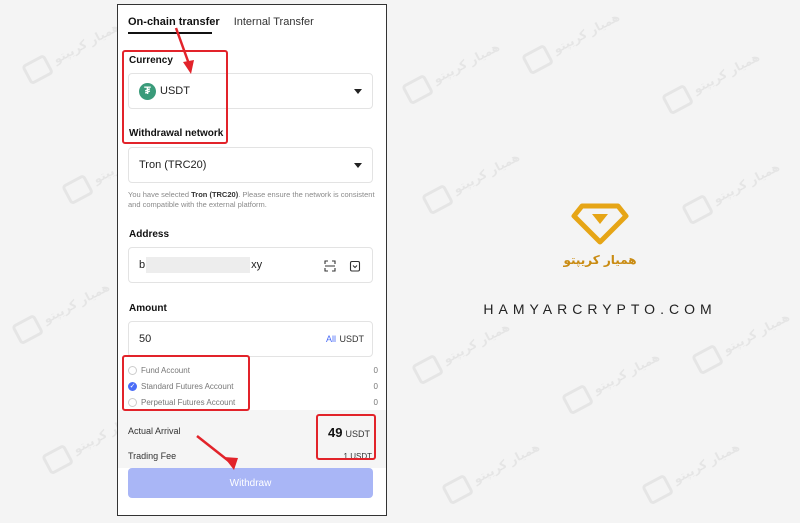 This screenshot has height=523, width=800. What do you see at coordinates (148, 308) in the screenshot?
I see `amount-label: Amount` at bounding box center [148, 308].